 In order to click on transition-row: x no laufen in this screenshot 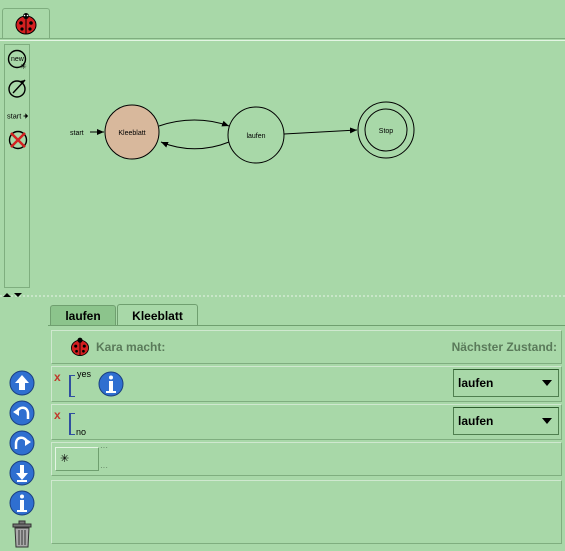, I will do `click(306, 422)`.